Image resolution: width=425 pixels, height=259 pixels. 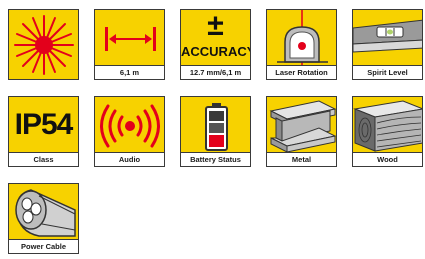 I want to click on tile-metal: Metal, so click(x=301, y=131).